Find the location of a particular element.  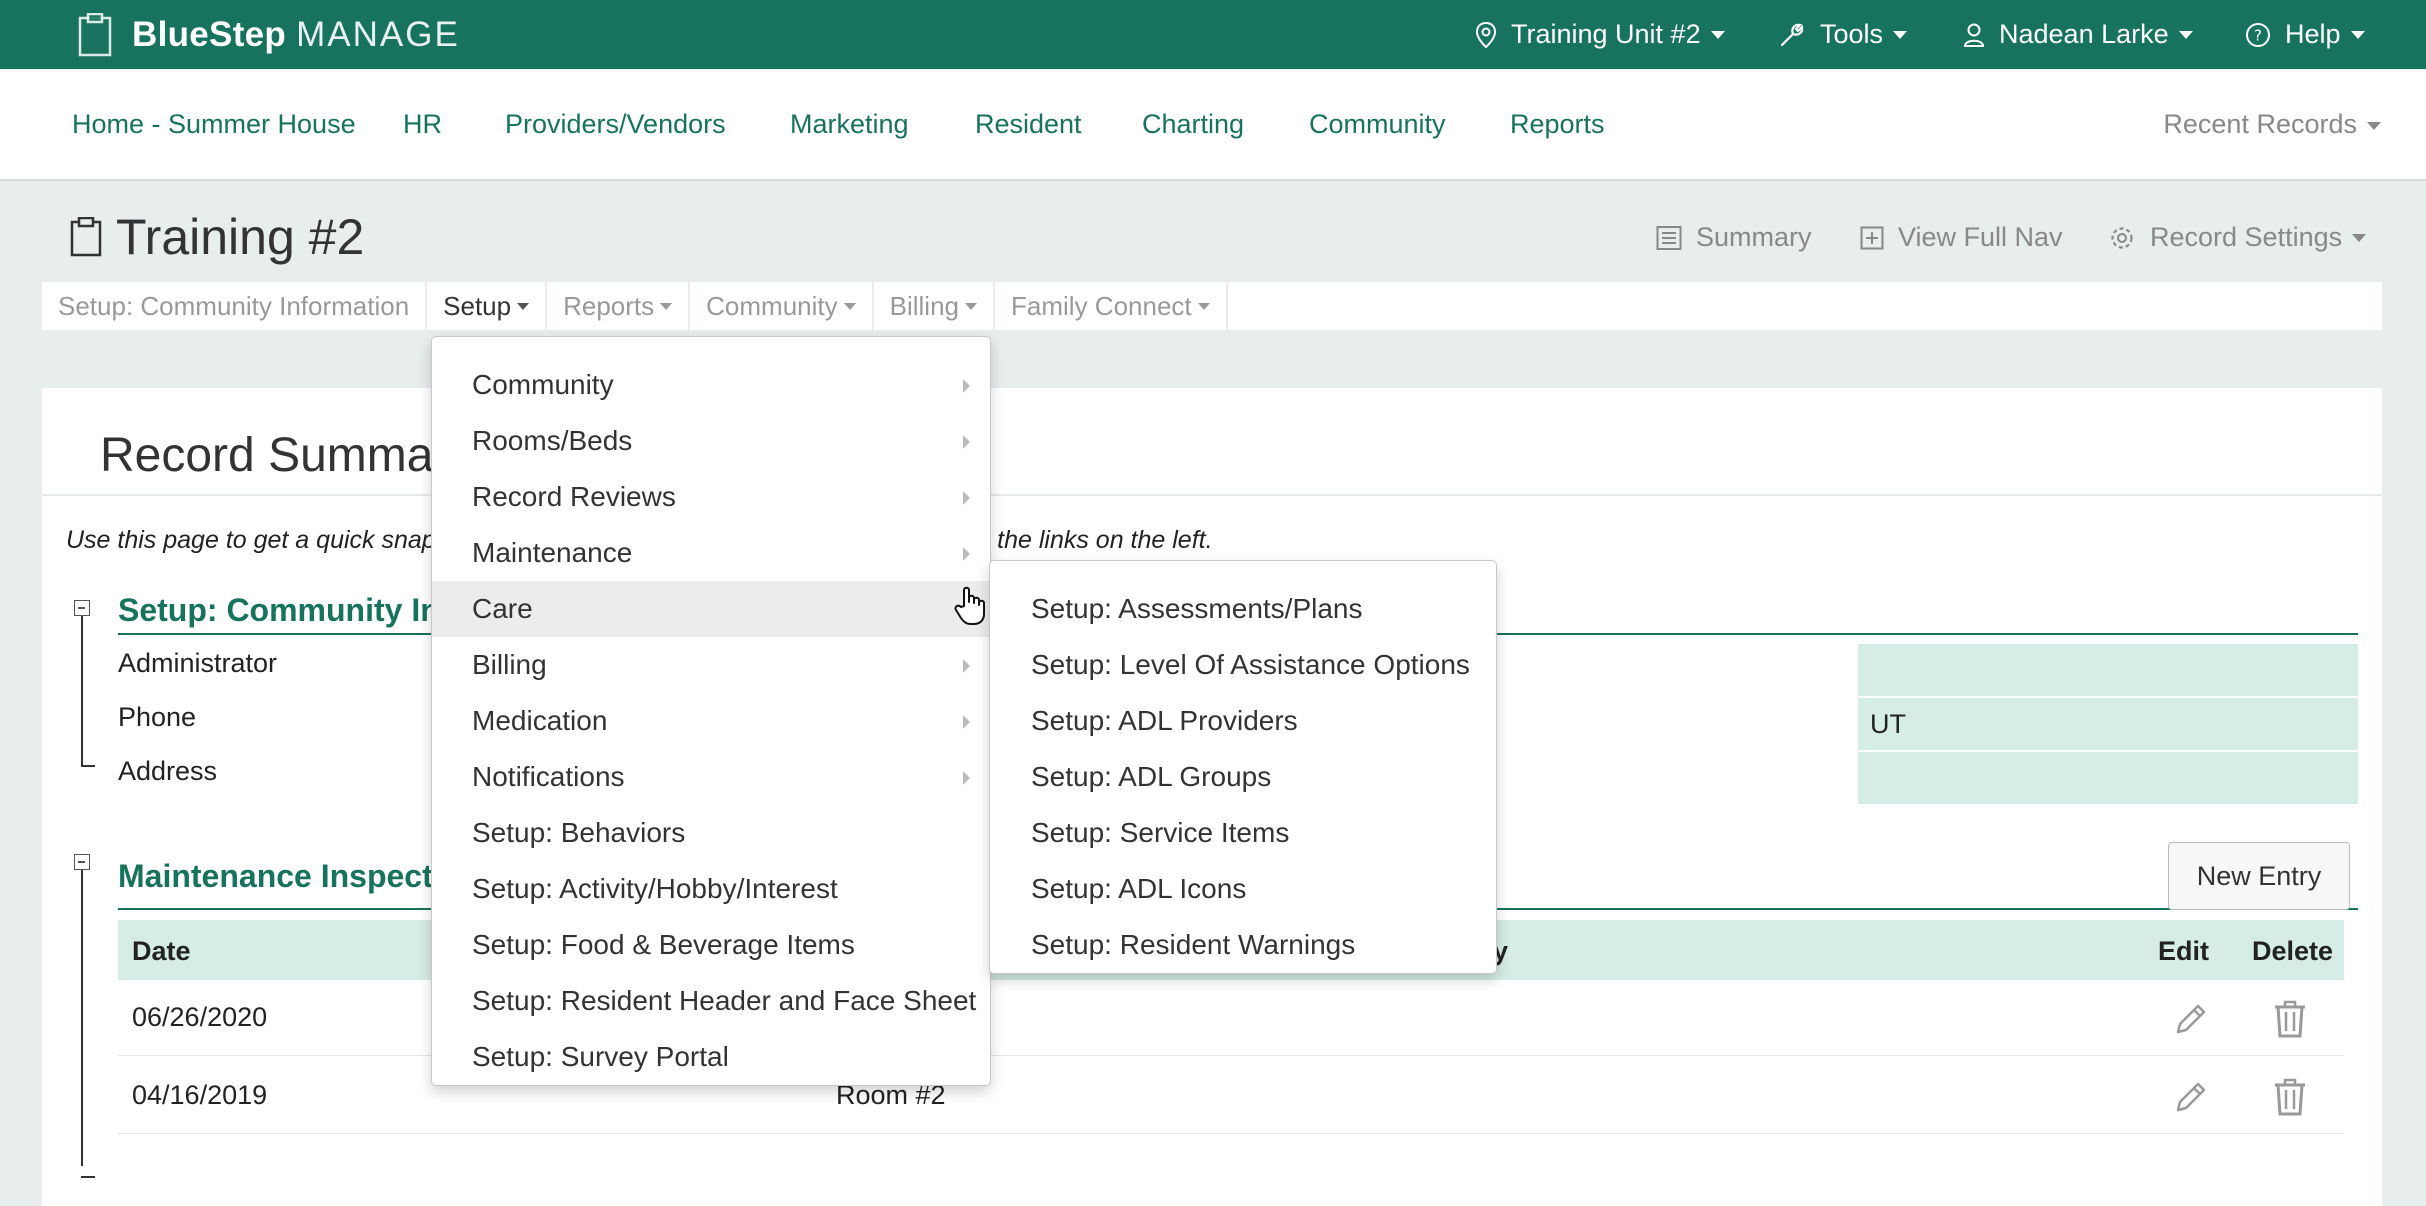

menu-item-rooms-beds: Rooms/Beds is located at coordinates (711, 441).